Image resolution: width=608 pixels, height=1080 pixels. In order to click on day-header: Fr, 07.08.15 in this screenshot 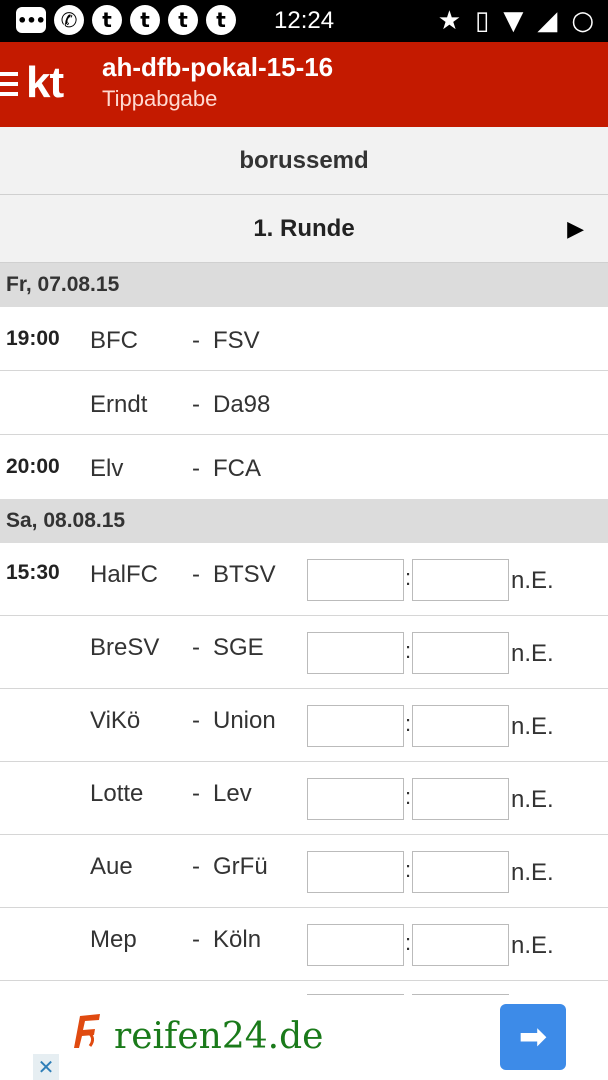, I will do `click(304, 285)`.